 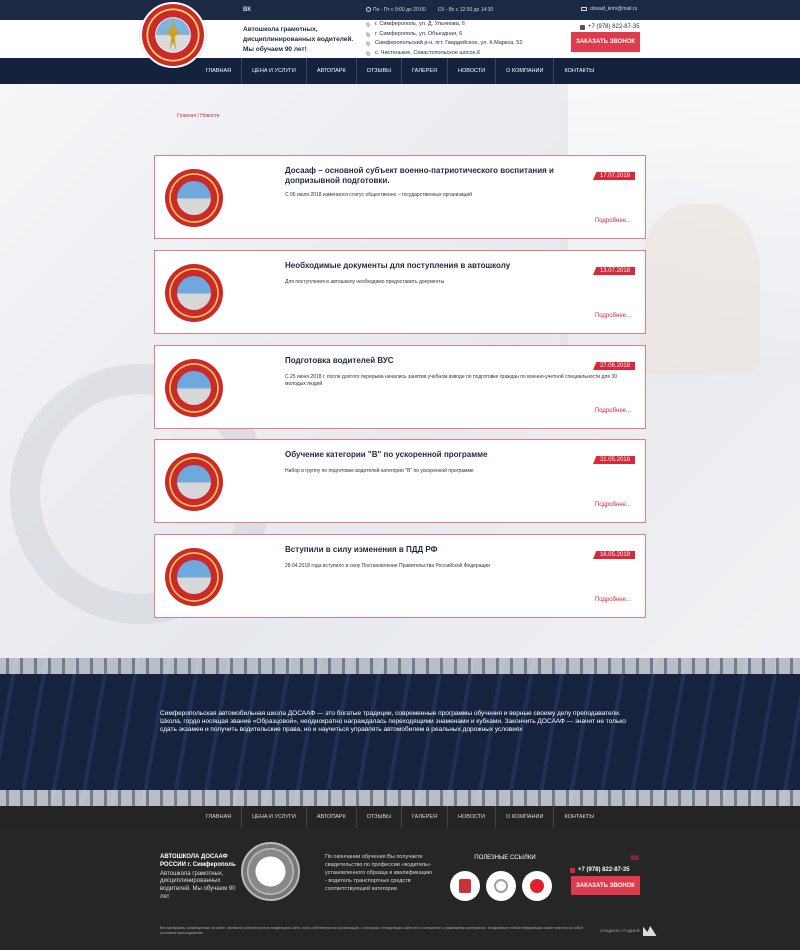 What do you see at coordinates (274, 71) in the screenshot?
I see `nav-item-prices: ЦЕНА И УСЛУГИ` at bounding box center [274, 71].